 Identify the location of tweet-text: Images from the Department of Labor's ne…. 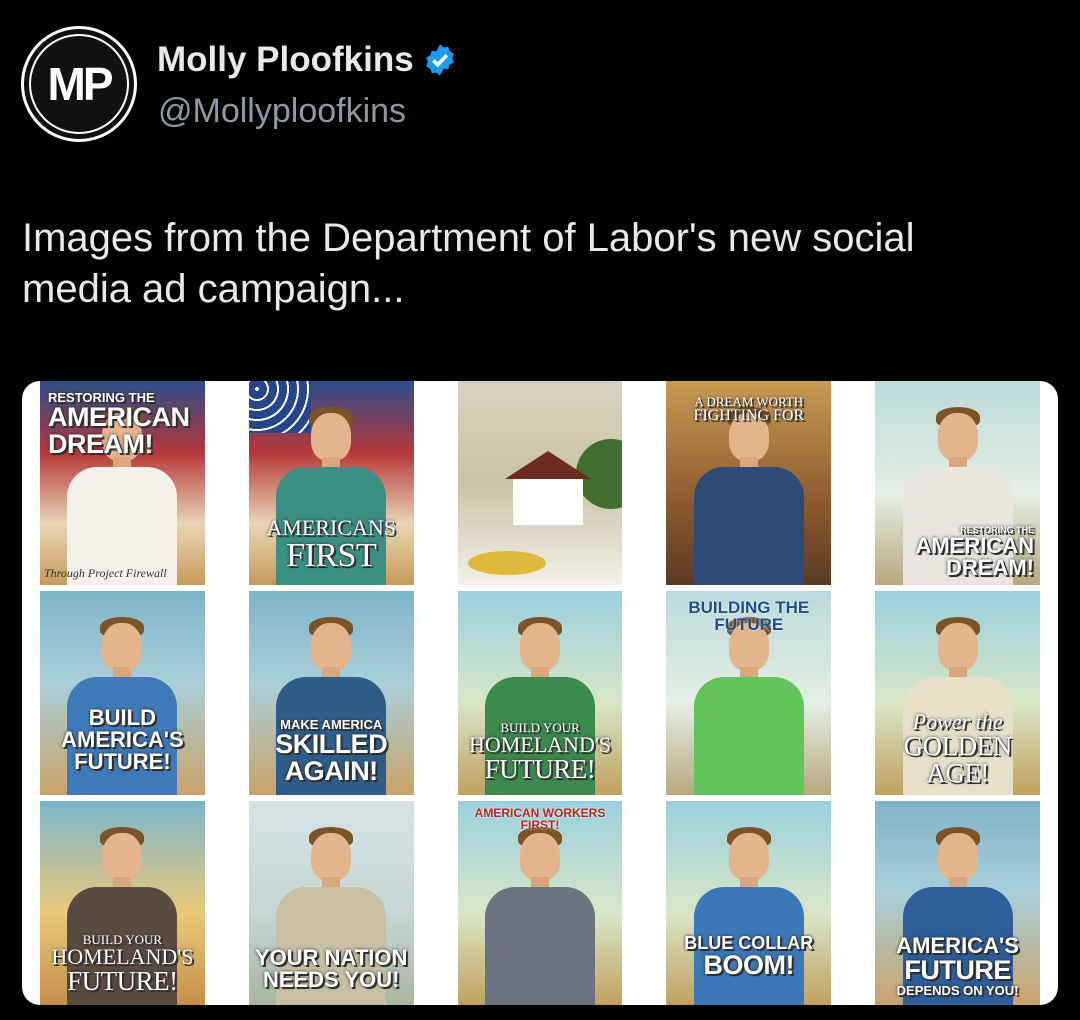
(532, 264).